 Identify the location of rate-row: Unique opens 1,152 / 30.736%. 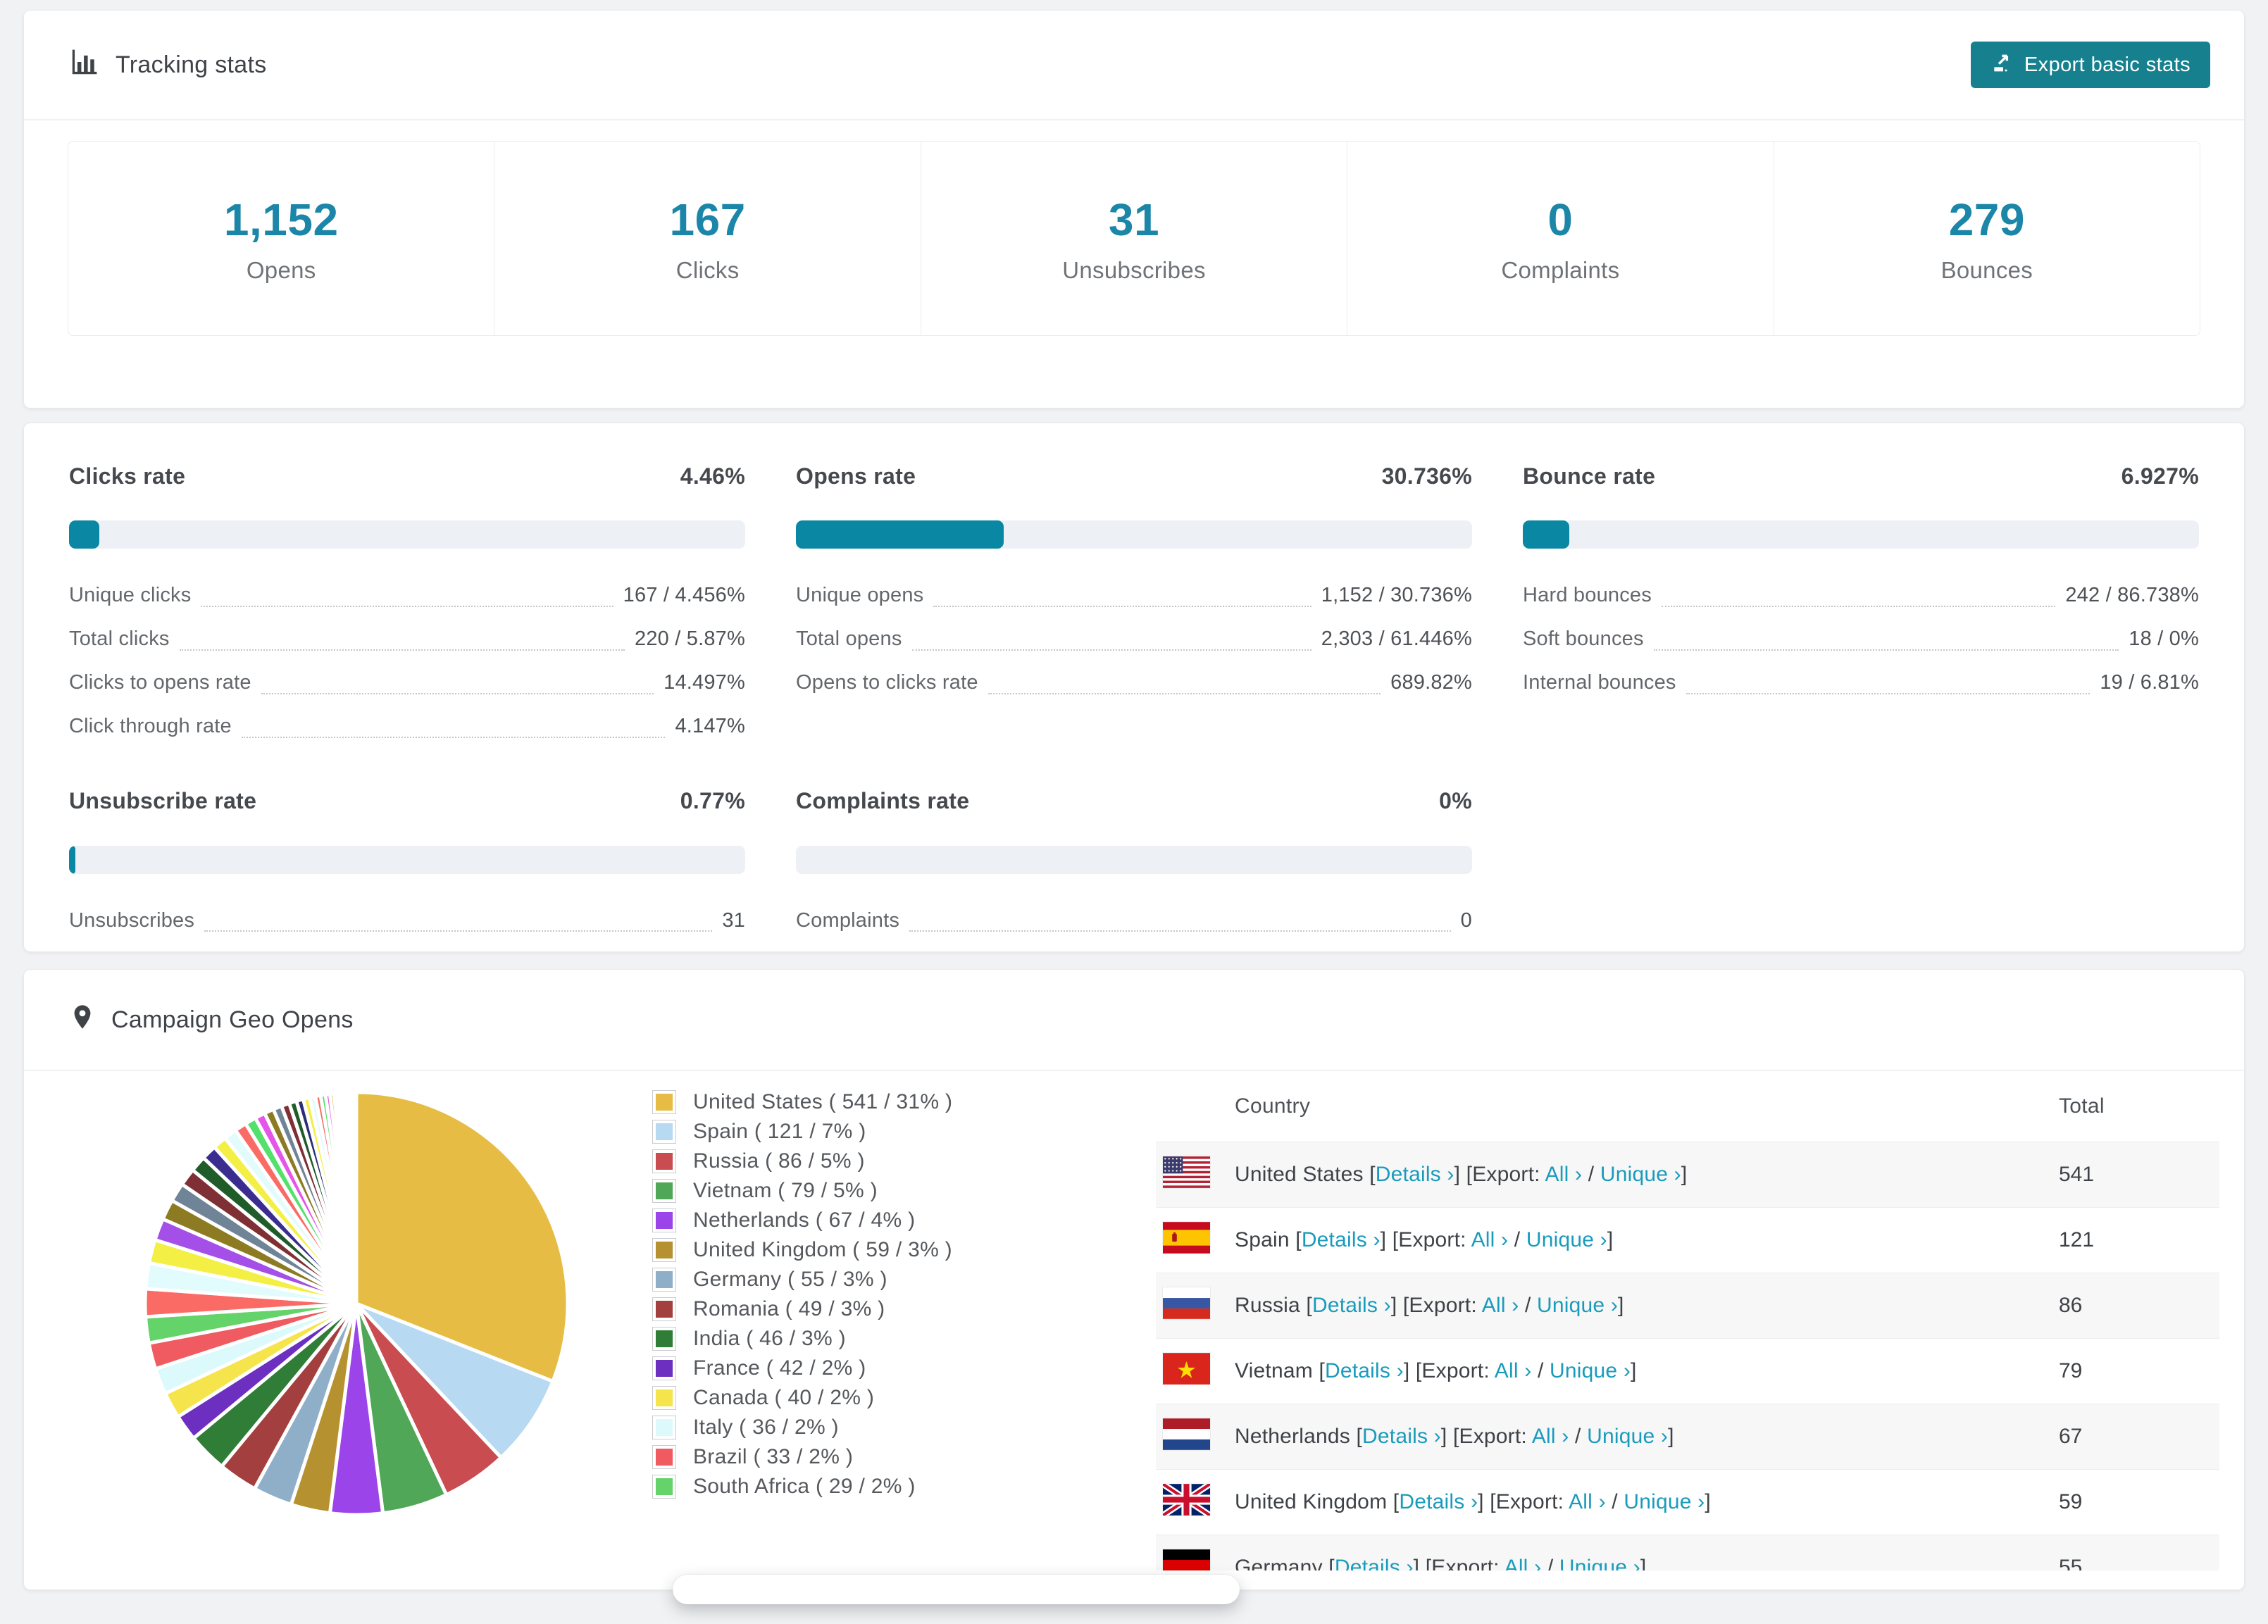
(1134, 596).